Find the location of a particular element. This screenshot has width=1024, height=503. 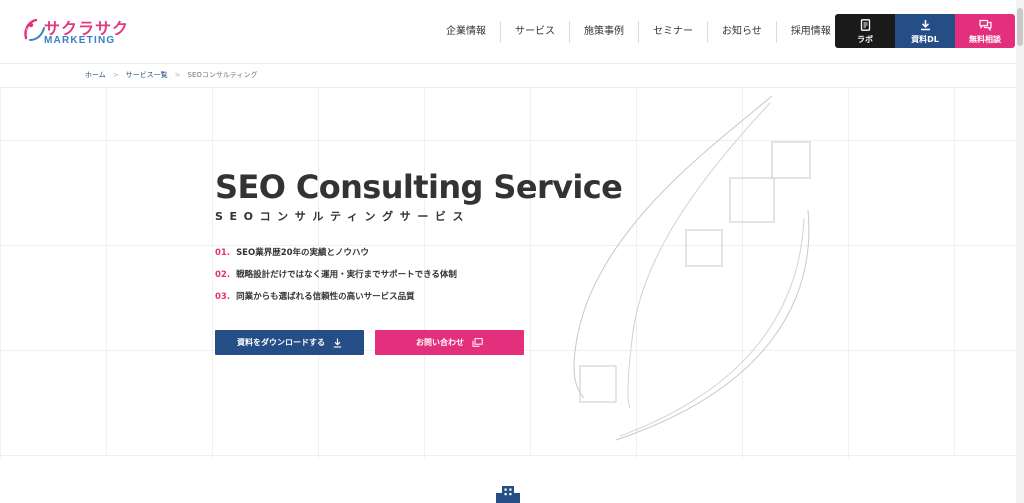

hero-subtitle: SEOコンサルティングサービス is located at coordinates (343, 216).